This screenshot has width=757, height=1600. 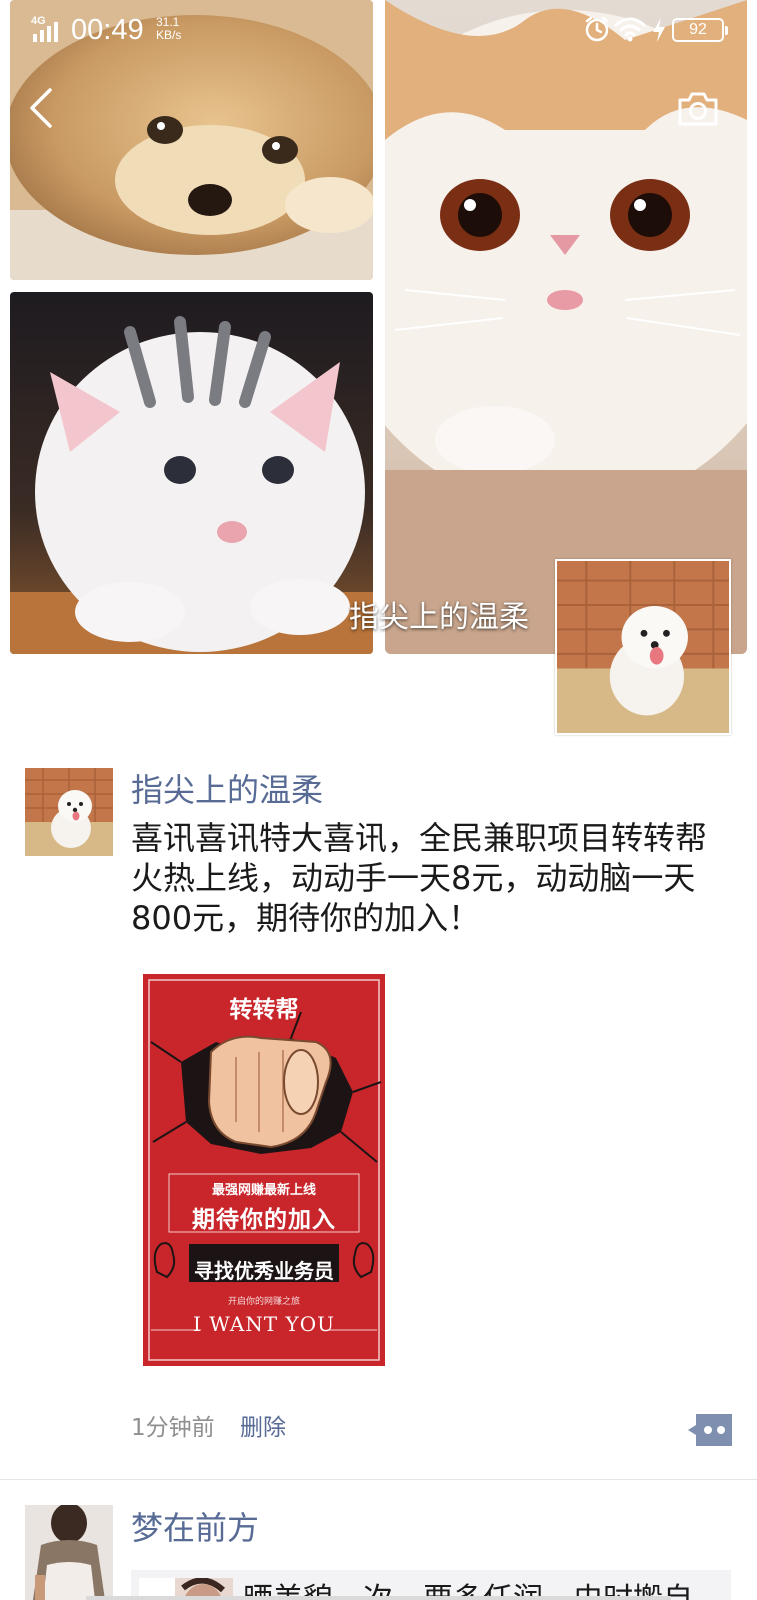 I want to click on post-author-name: 梦在前方, so click(x=195, y=1528).